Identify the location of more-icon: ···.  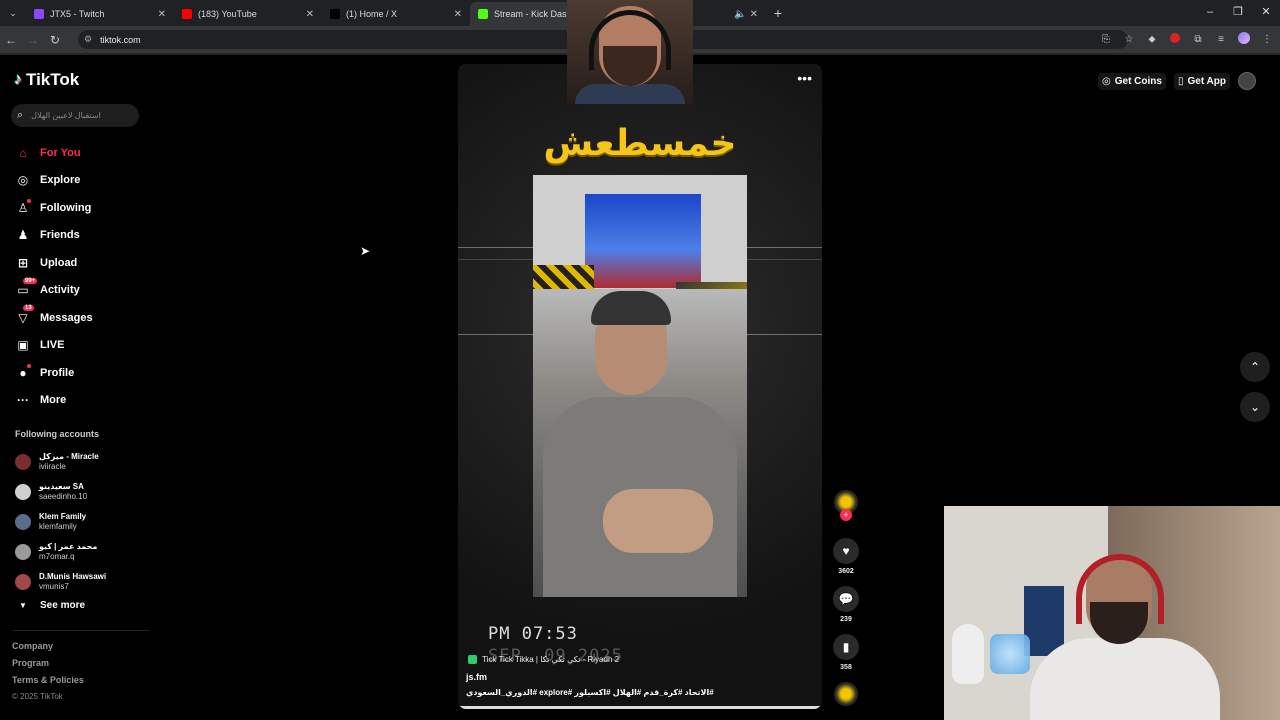
(23, 400).